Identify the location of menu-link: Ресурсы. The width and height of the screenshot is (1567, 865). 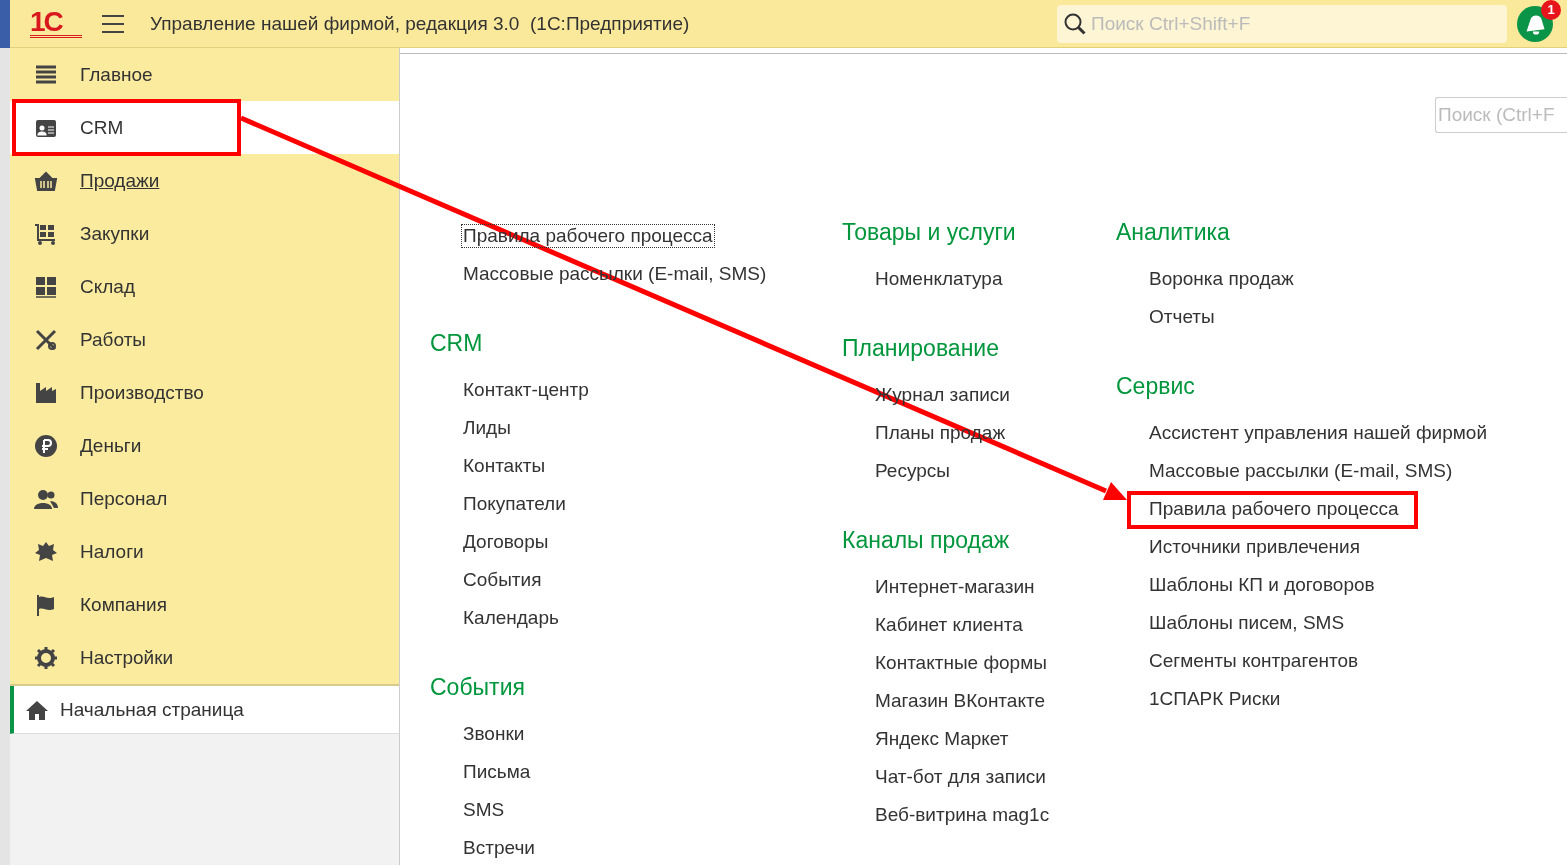
(912, 471).